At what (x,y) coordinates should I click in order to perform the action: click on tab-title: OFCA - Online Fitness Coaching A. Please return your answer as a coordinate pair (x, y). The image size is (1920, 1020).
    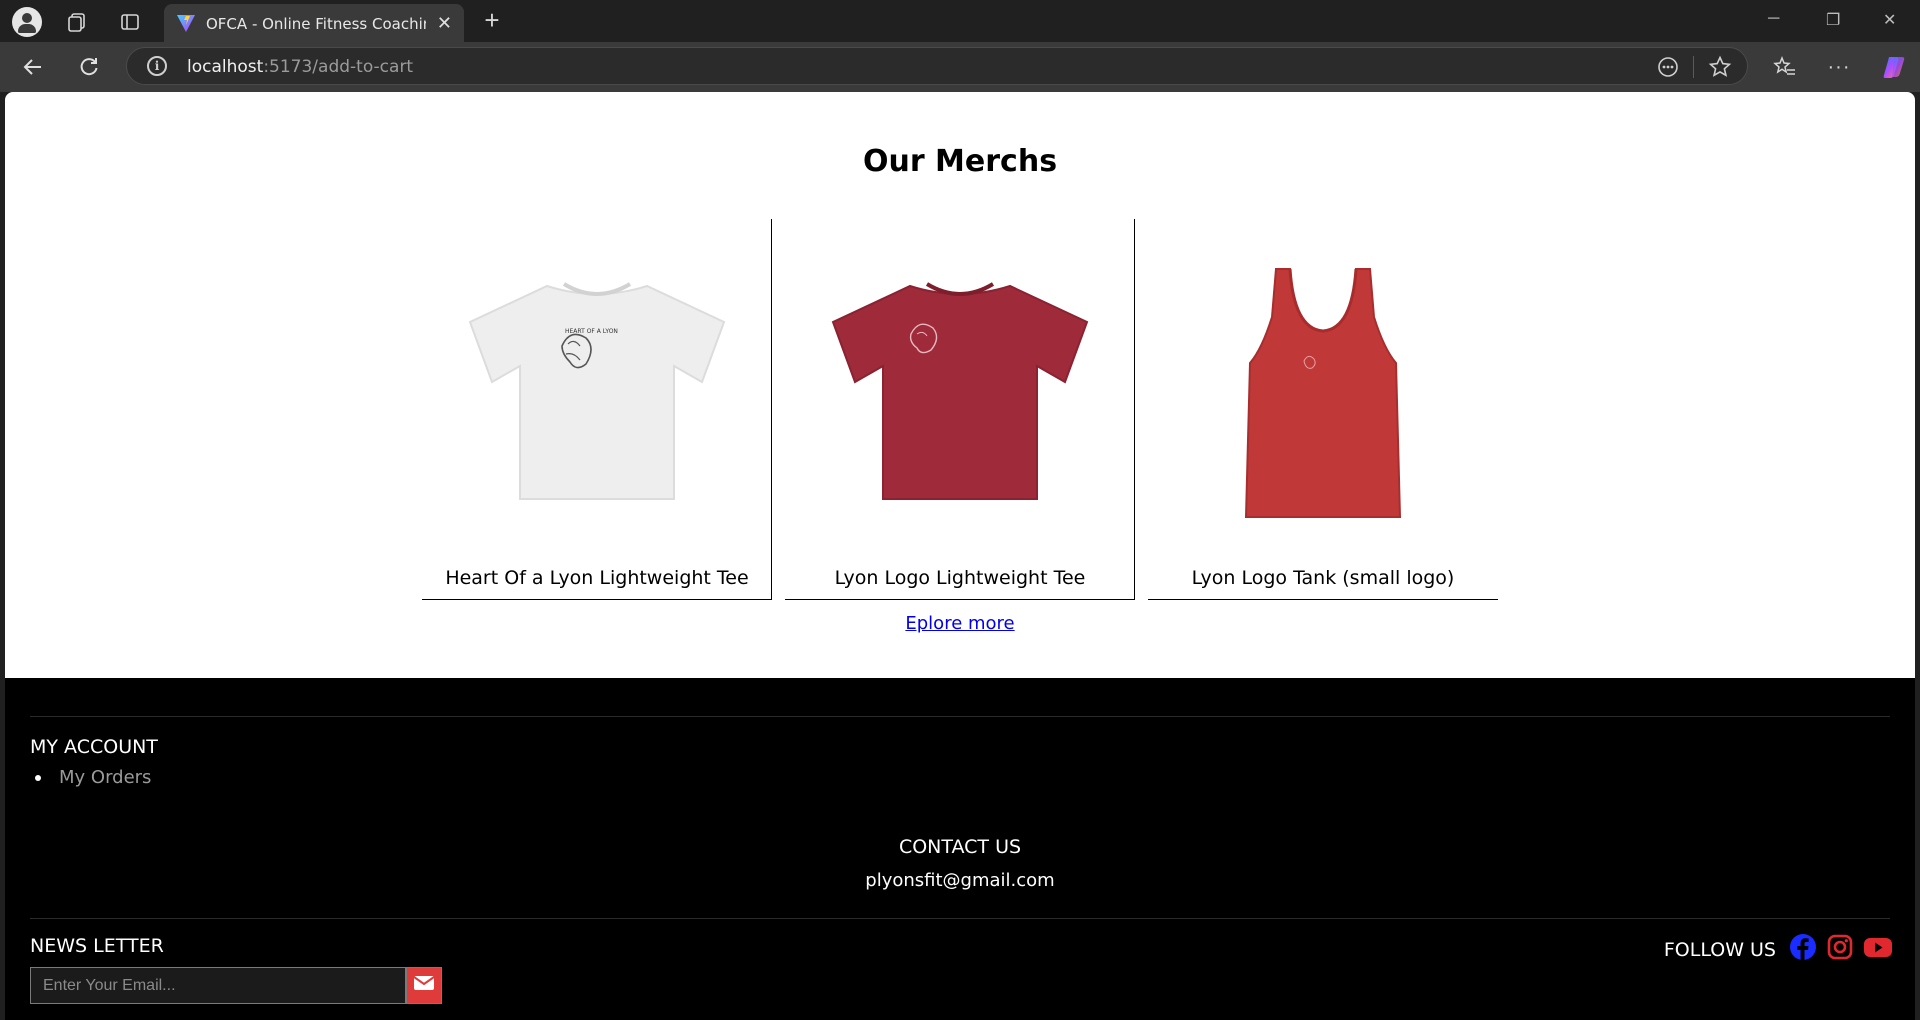
    Looking at the image, I should click on (316, 24).